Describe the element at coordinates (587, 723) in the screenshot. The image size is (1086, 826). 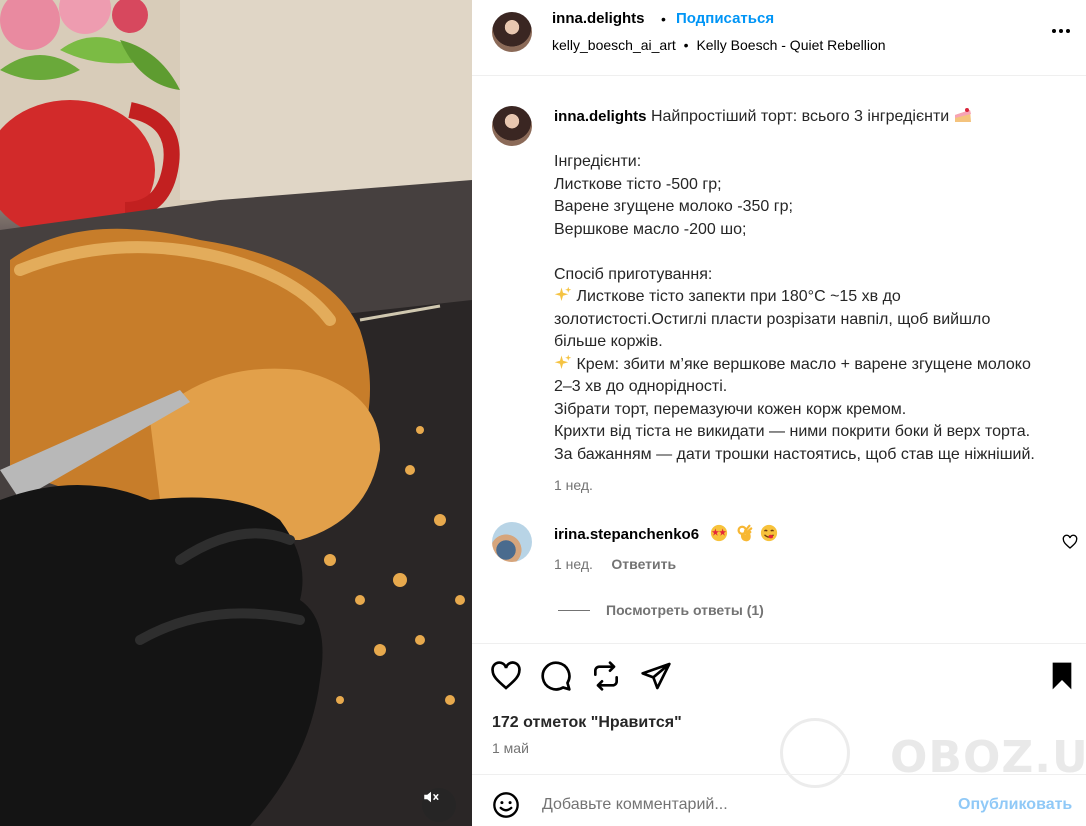
I see `likes-count: 172 отметок "Нравится"` at that location.